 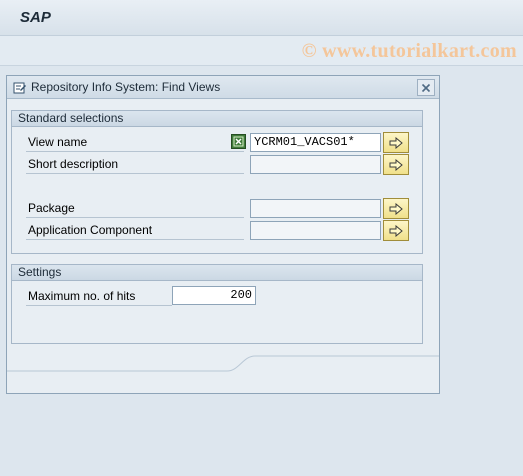 I want to click on package-label: Package, so click(x=51, y=208).